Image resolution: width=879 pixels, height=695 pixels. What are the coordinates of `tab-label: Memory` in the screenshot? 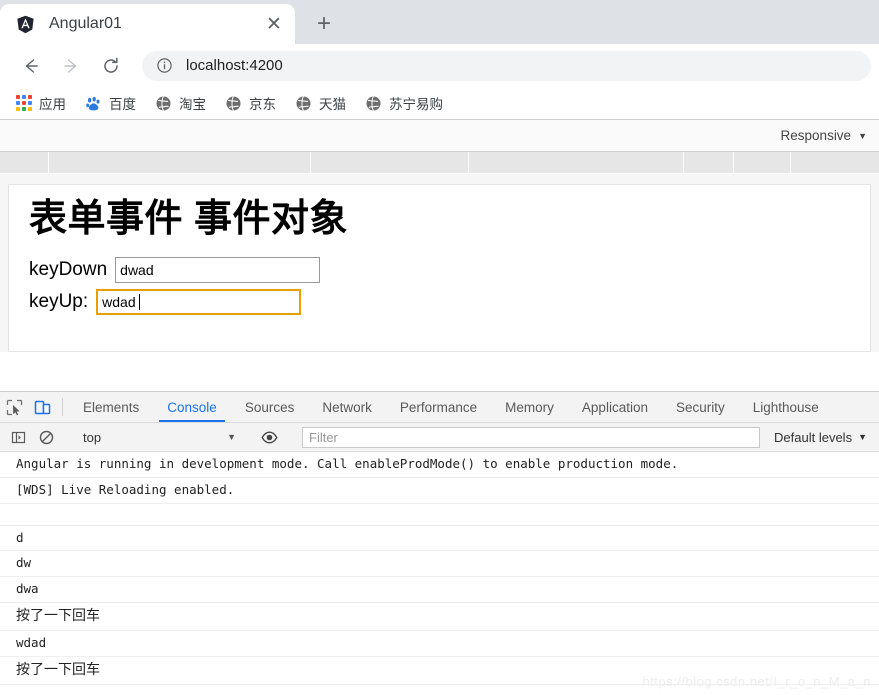 It's located at (529, 407).